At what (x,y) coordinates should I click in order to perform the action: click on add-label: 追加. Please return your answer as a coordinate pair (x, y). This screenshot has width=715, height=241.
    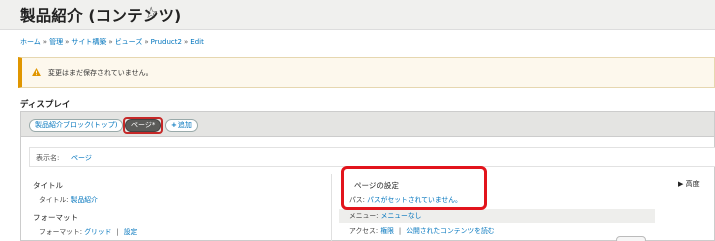
    Looking at the image, I should click on (184, 125).